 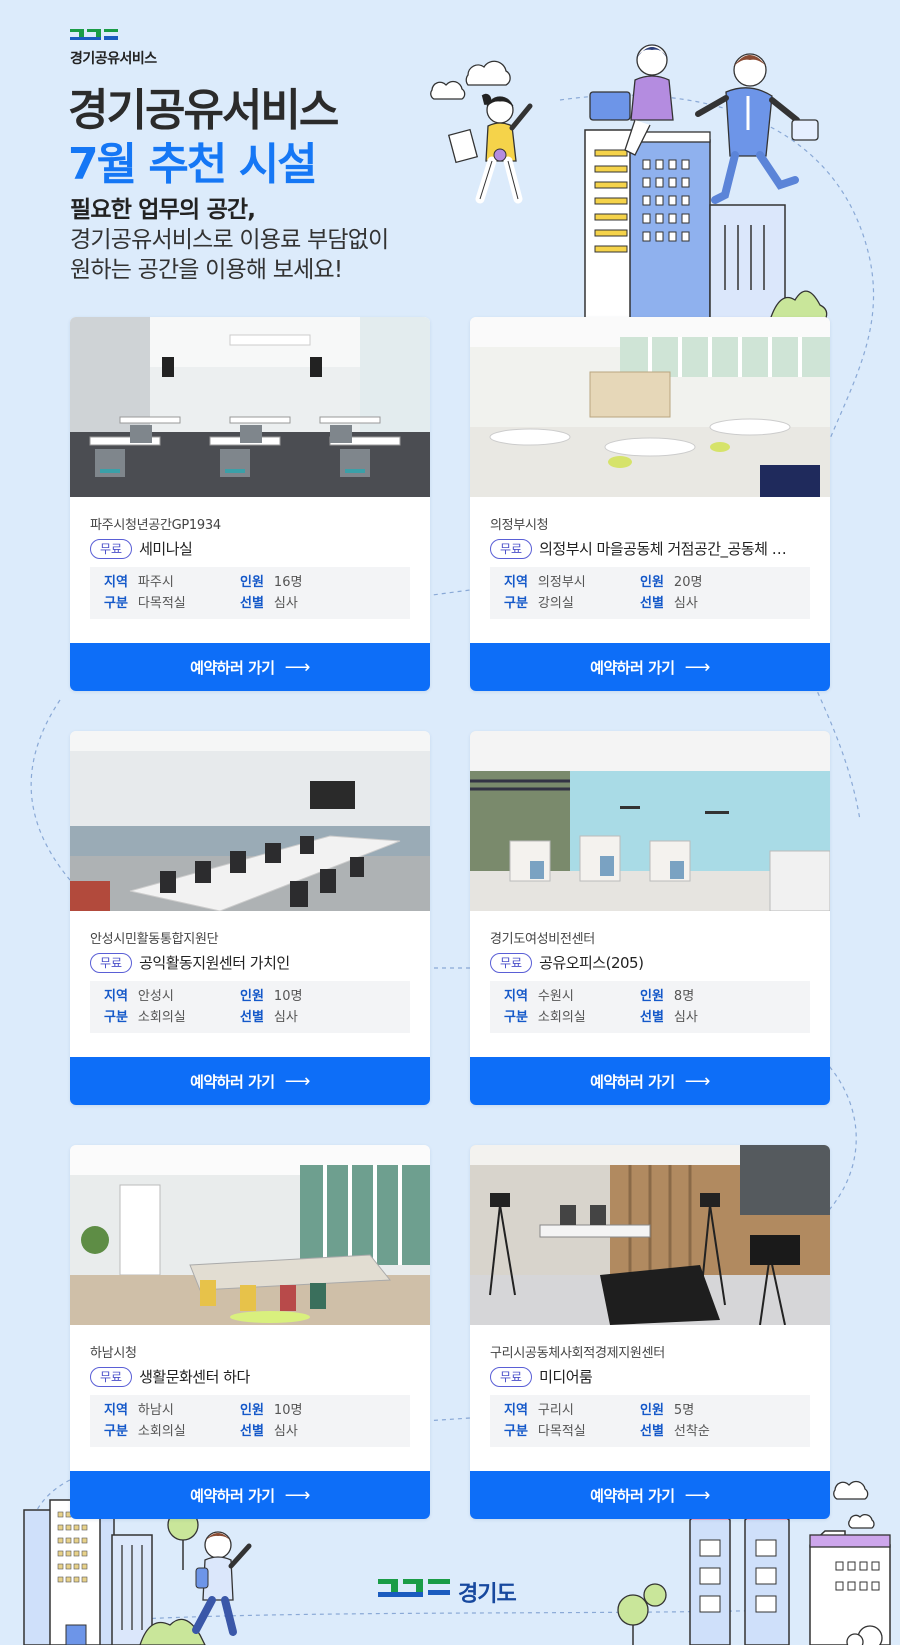 I want to click on capacity-value: 16명, so click(x=288, y=582).